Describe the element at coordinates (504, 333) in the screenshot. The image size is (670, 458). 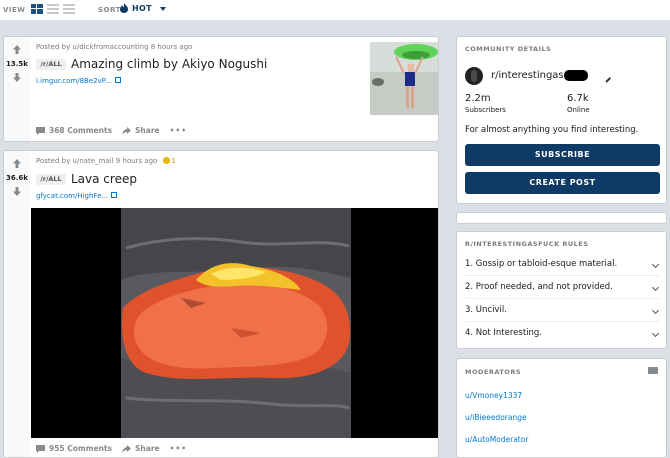
I see `rule-label: 4. Not Interesting.` at that location.